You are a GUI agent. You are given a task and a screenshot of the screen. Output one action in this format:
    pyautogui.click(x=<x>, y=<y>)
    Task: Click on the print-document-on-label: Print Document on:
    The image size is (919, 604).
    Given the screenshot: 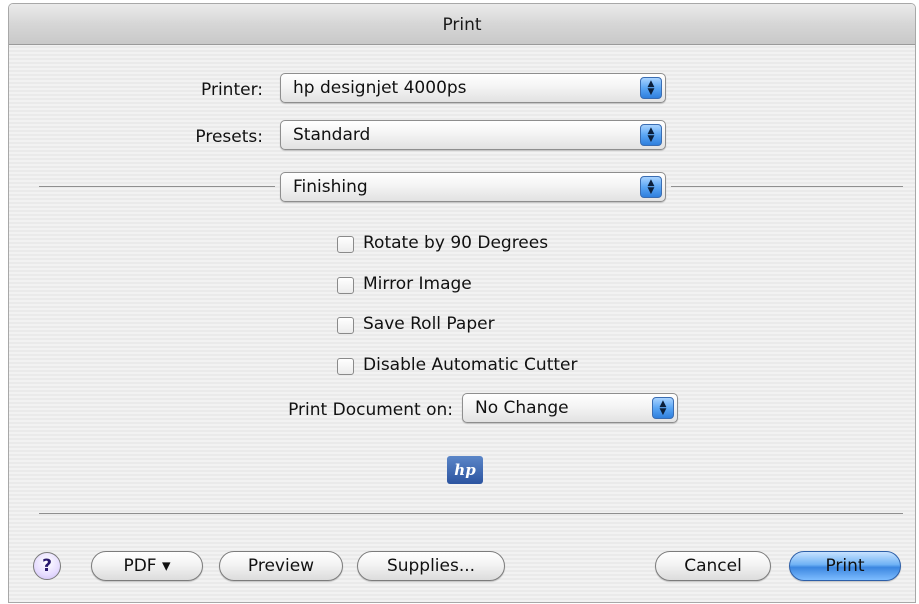 What is the action you would take?
    pyautogui.click(x=370, y=410)
    